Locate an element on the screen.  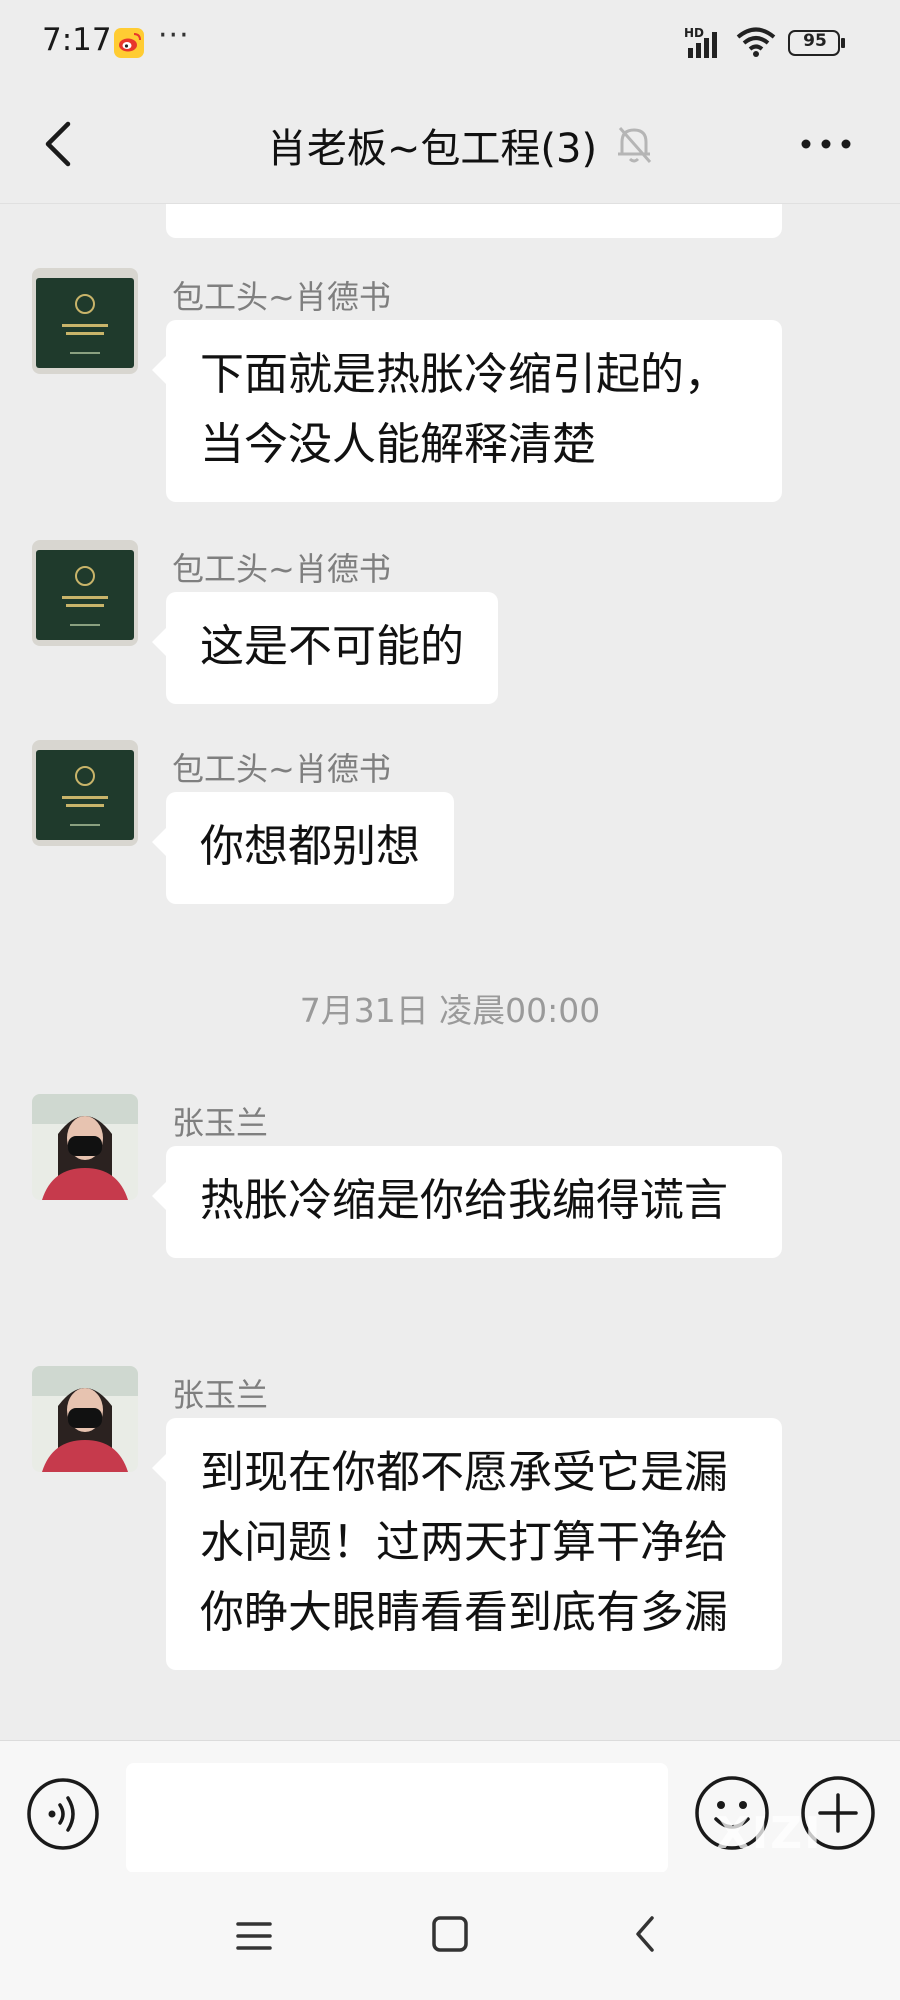
system-navigation-bar is located at coordinates (450, 1936).